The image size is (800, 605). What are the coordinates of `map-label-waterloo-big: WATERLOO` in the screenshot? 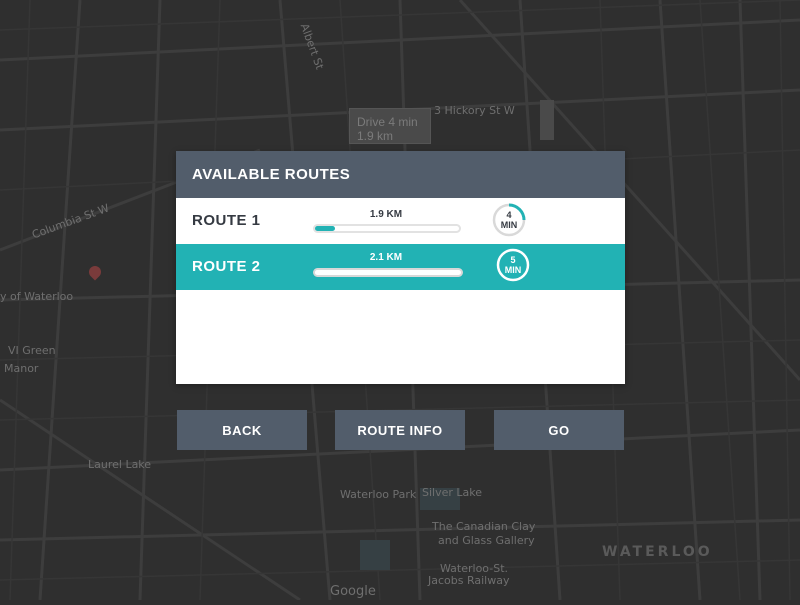 It's located at (657, 552).